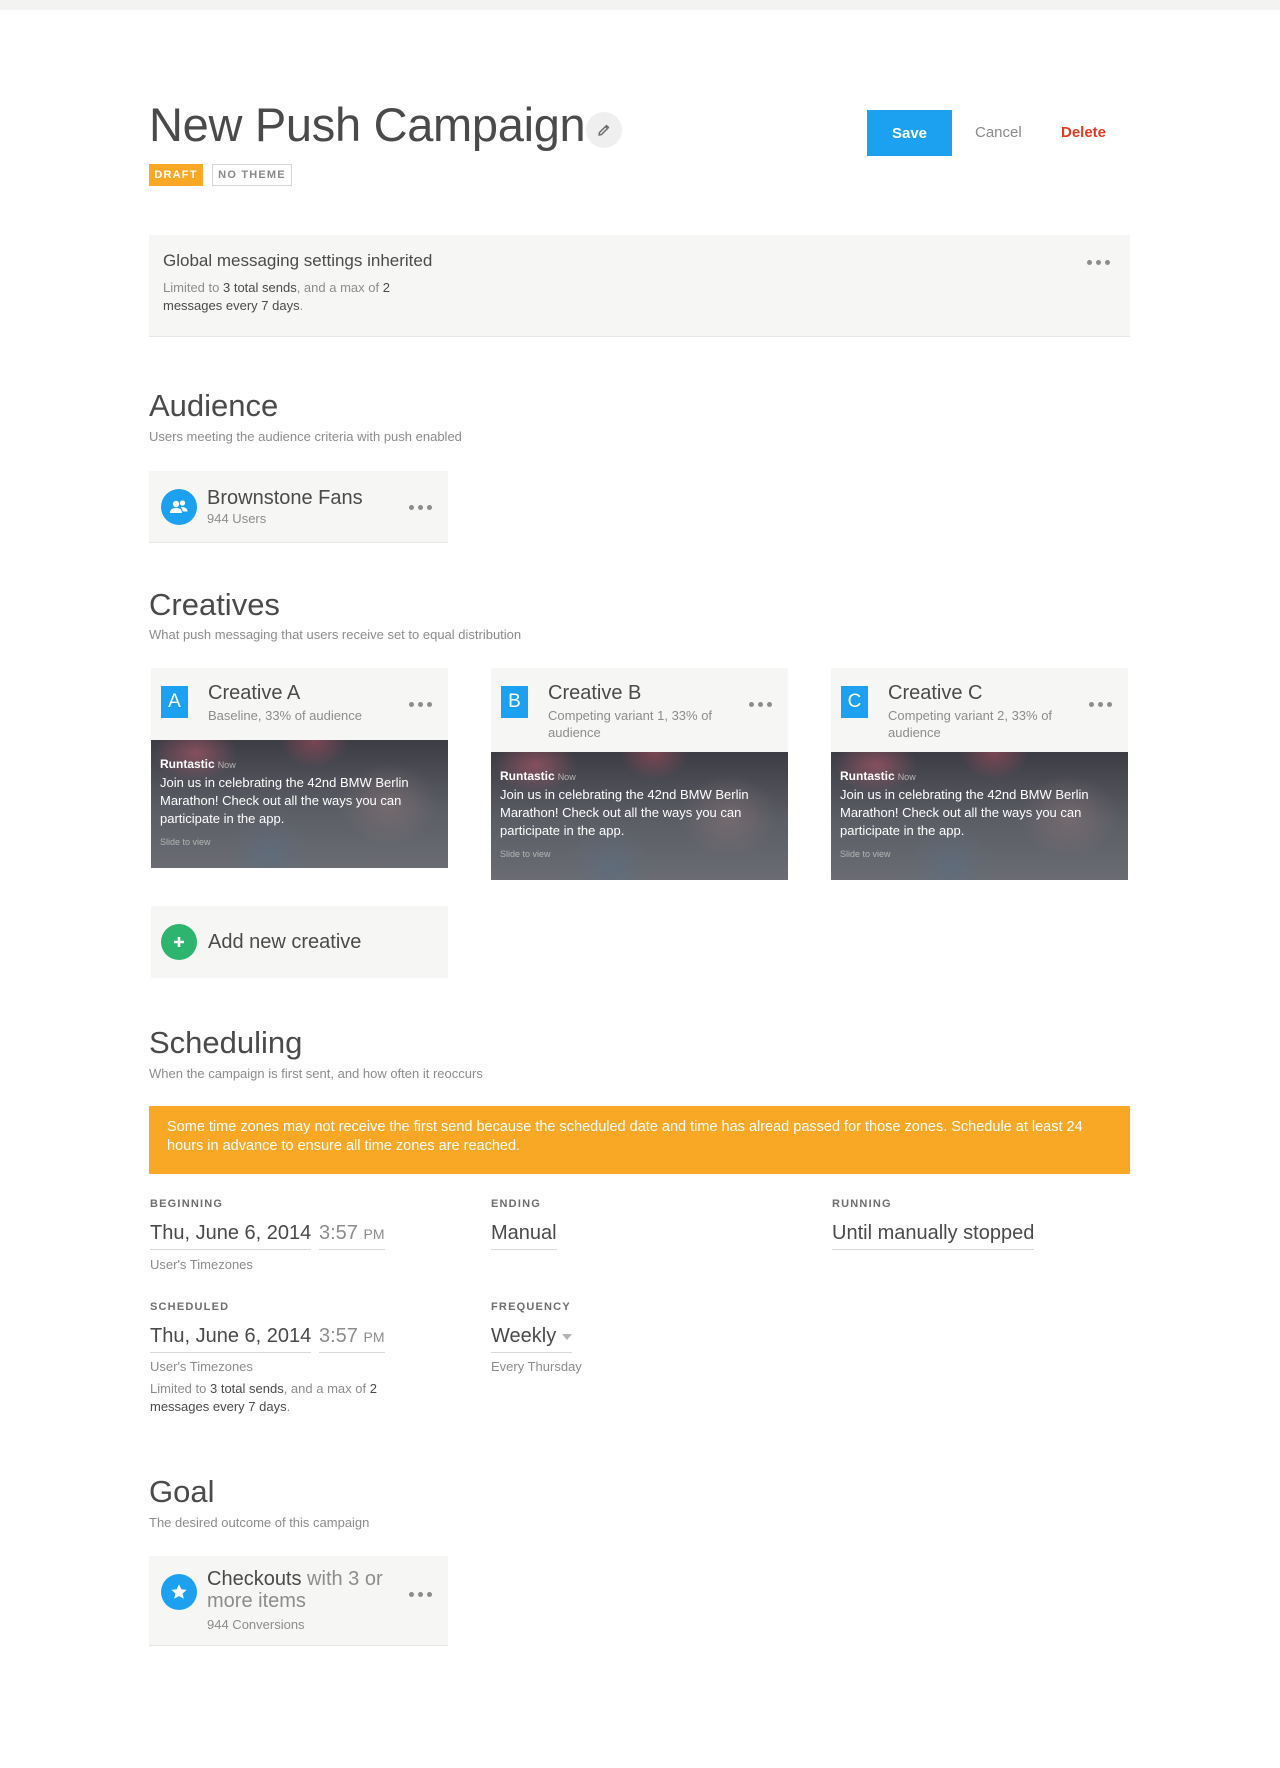 This screenshot has height=1768, width=1280. I want to click on plus-icon, so click(179, 942).